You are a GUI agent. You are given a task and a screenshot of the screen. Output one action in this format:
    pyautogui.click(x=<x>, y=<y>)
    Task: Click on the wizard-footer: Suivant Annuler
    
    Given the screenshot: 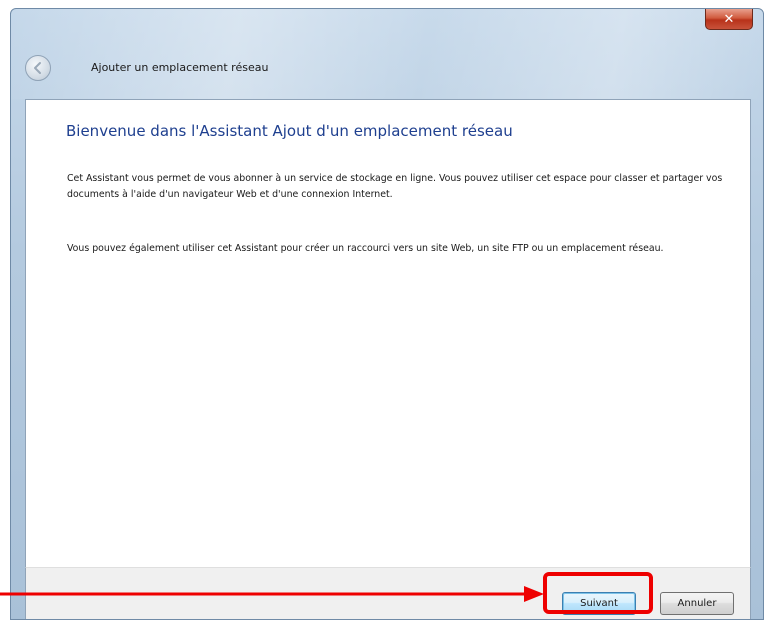 What is the action you would take?
    pyautogui.click(x=388, y=593)
    